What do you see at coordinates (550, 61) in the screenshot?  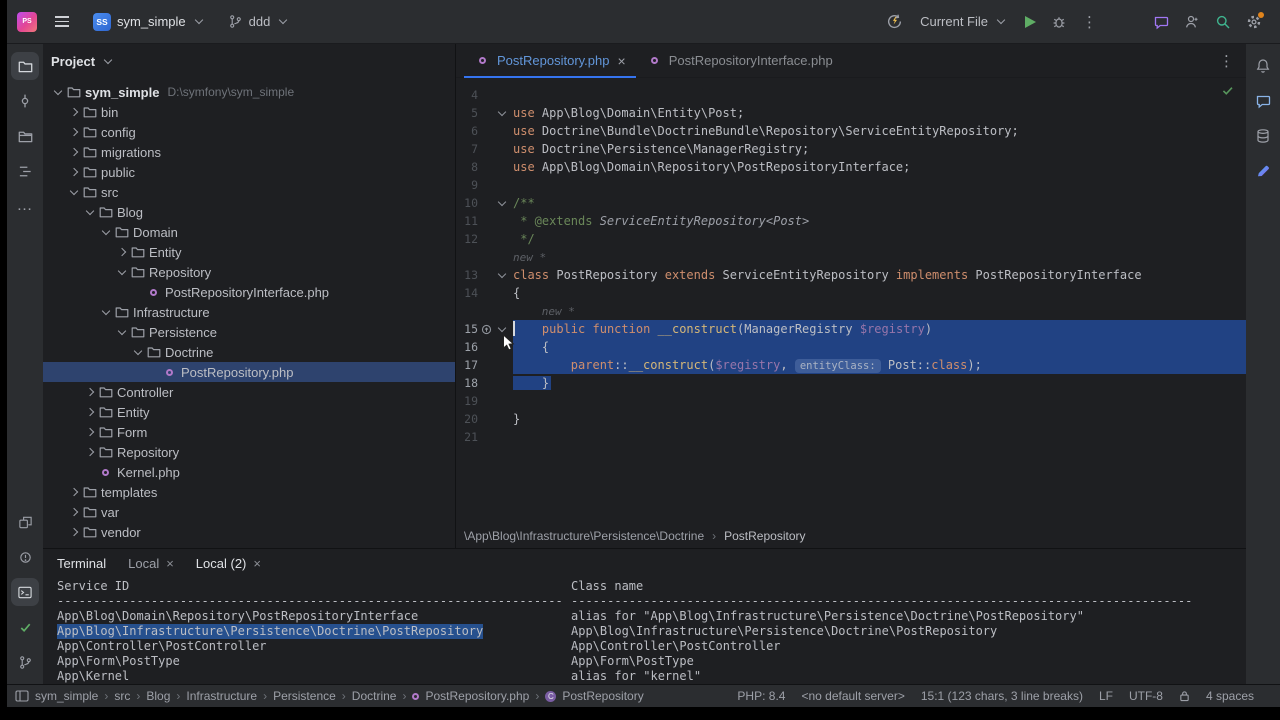 I see `editor-tab: PostRepository.php ×` at bounding box center [550, 61].